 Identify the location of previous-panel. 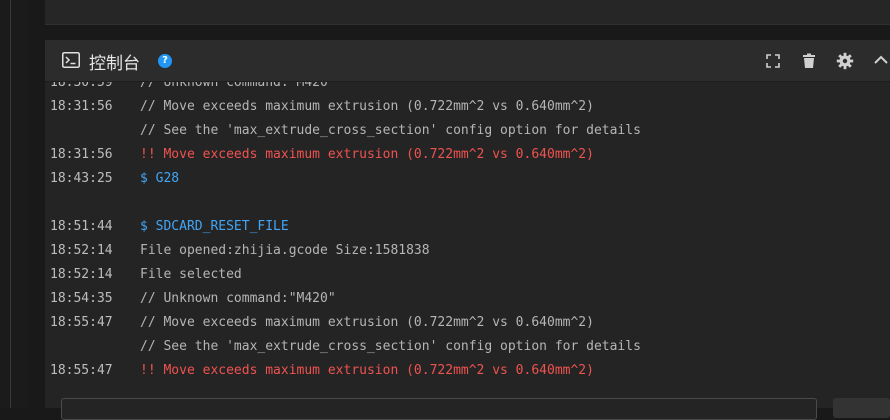
(467, 12).